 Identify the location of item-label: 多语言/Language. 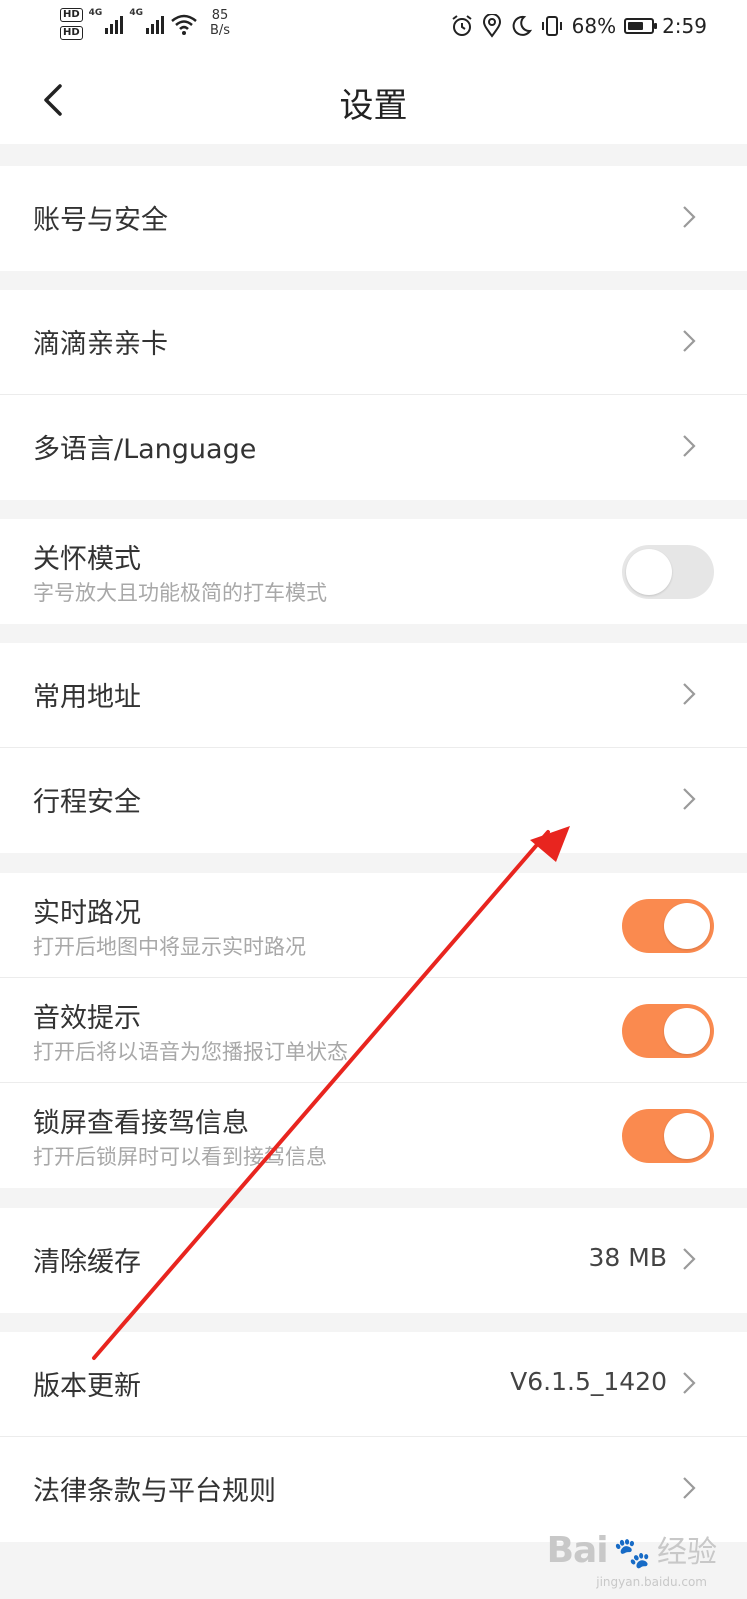
(145, 449).